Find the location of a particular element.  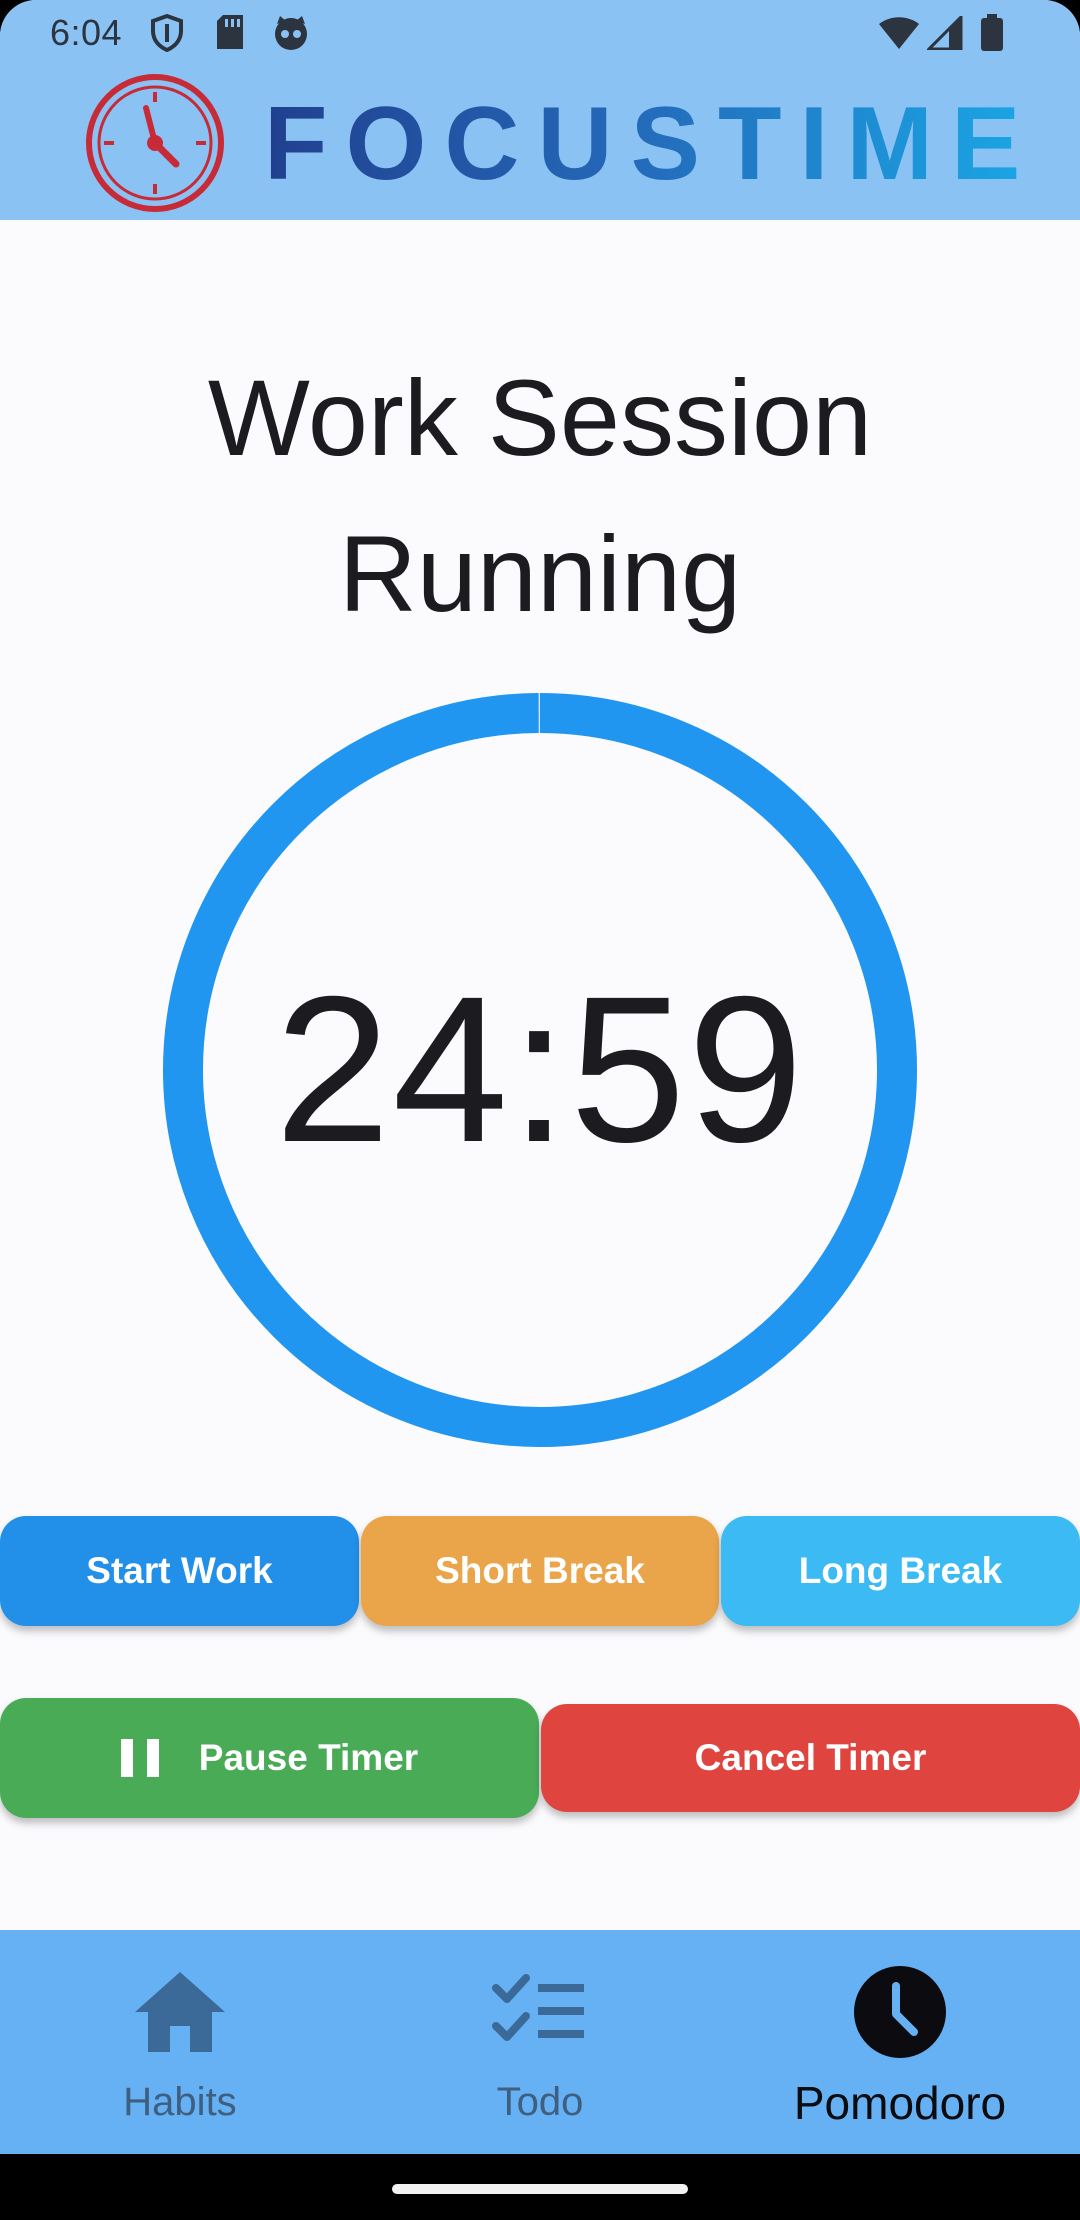

nav-item-todo: Todo is located at coordinates (540, 2042).